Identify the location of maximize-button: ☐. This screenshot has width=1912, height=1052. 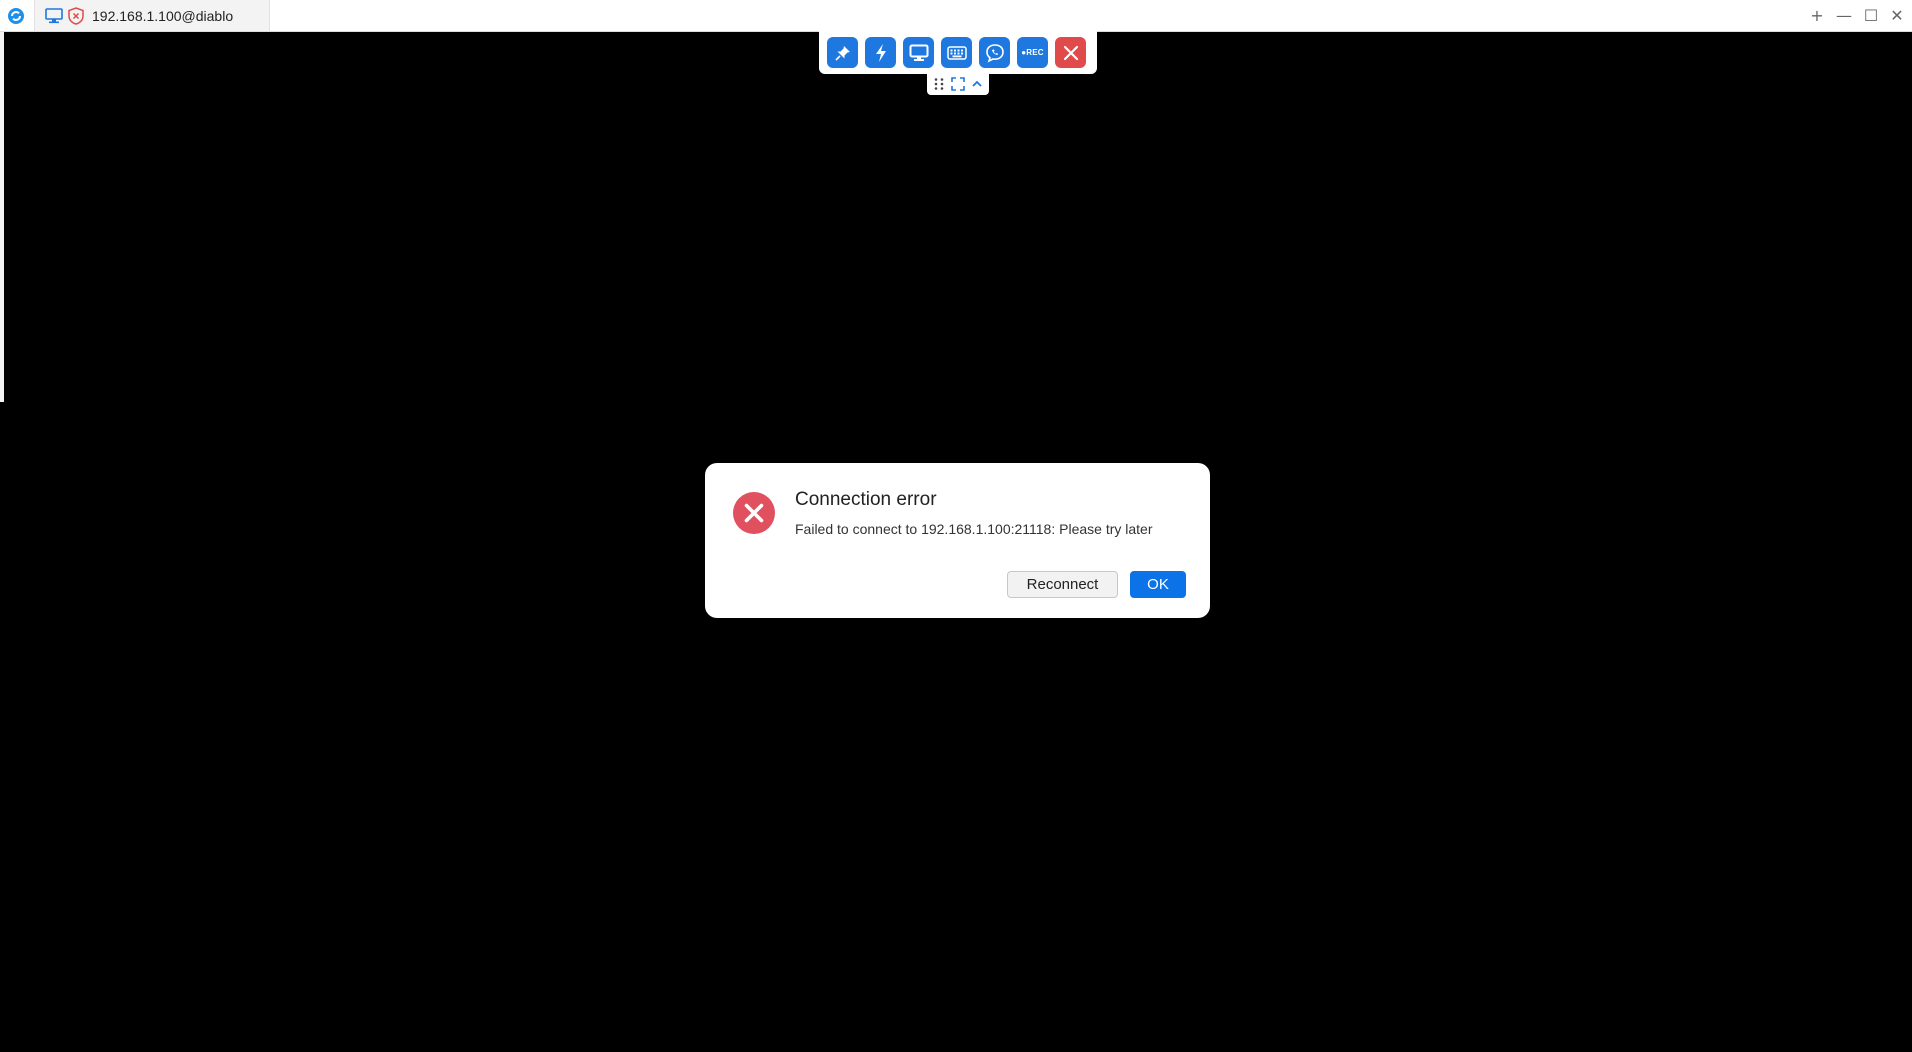
(1871, 16).